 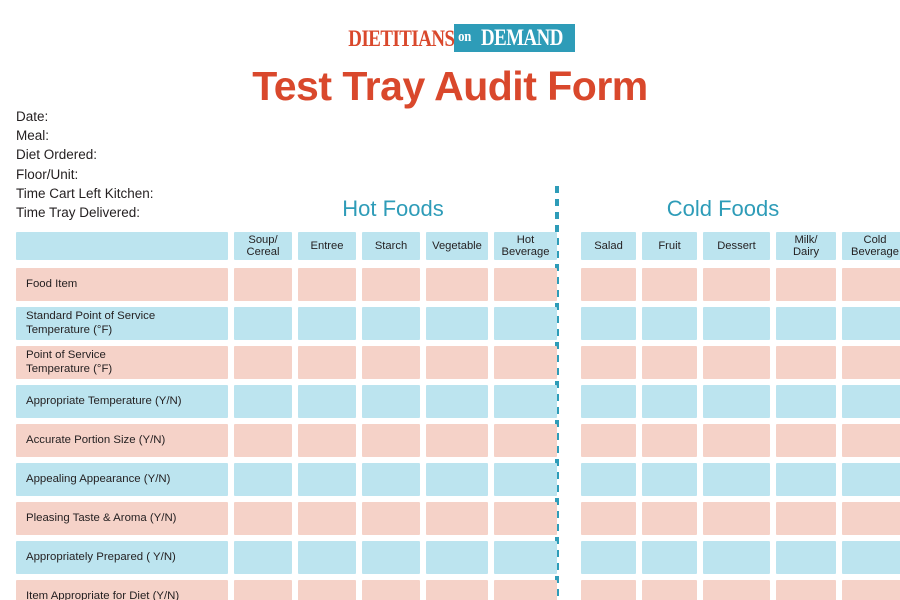 I want to click on meta-field-date: Date:, so click(x=32, y=116).